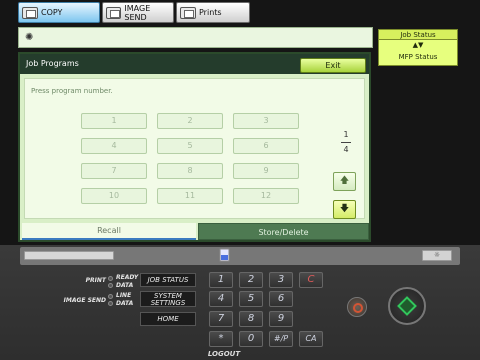 The image size is (480, 360). Describe the element at coordinates (311, 339) in the screenshot. I see `key-clear-all: CA` at that location.